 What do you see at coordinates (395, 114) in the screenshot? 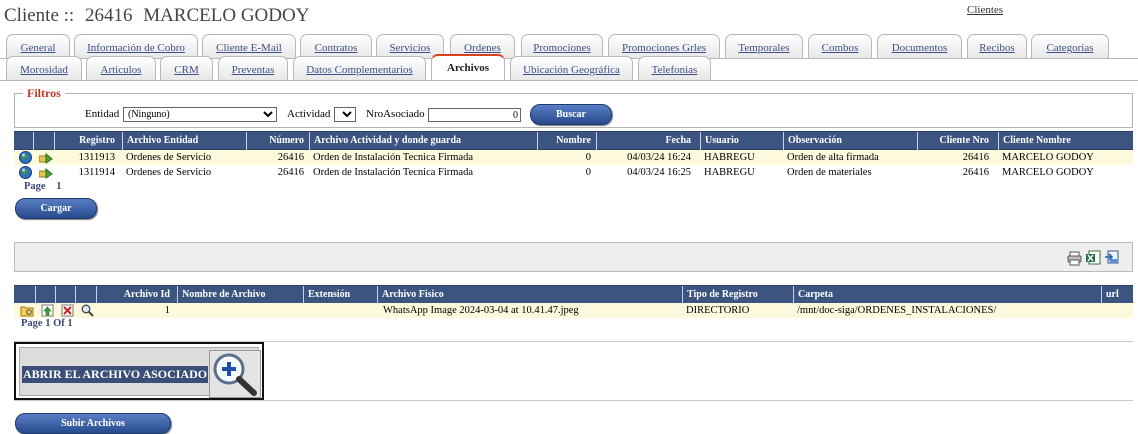
I see `nro-asociado-label: NroAsociado` at bounding box center [395, 114].